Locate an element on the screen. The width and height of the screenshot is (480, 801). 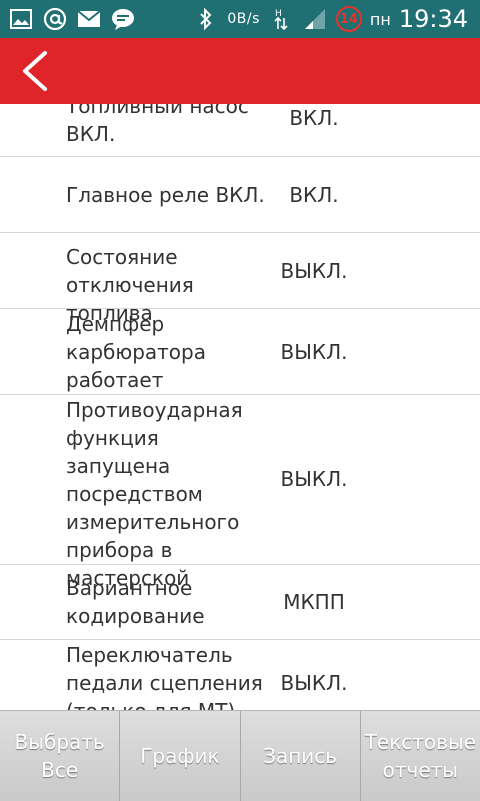
app-bar is located at coordinates (240, 71).